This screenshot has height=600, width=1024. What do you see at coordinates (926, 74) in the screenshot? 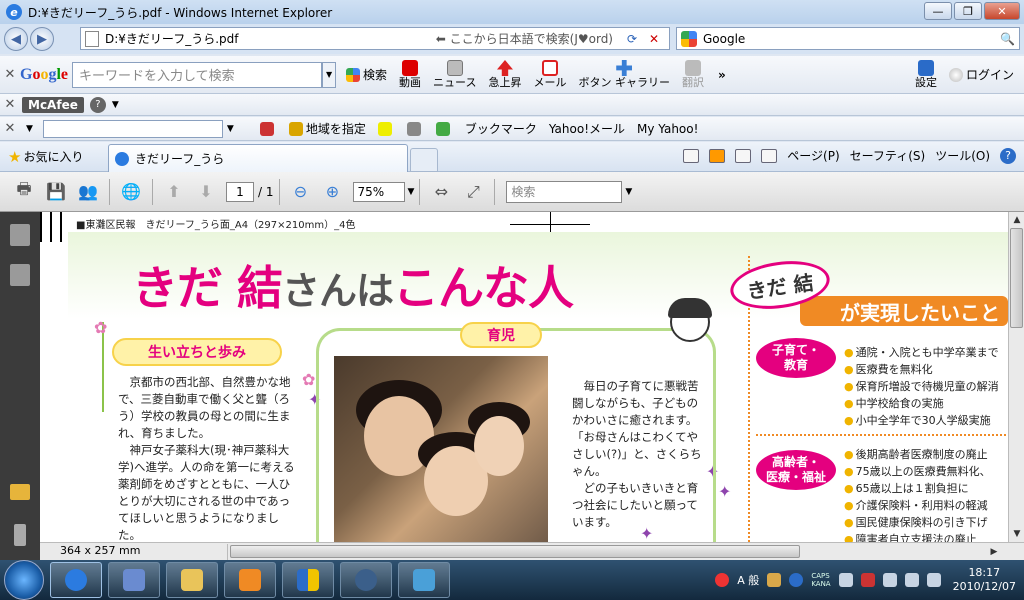
I see `settings-button: 設定` at bounding box center [926, 74].